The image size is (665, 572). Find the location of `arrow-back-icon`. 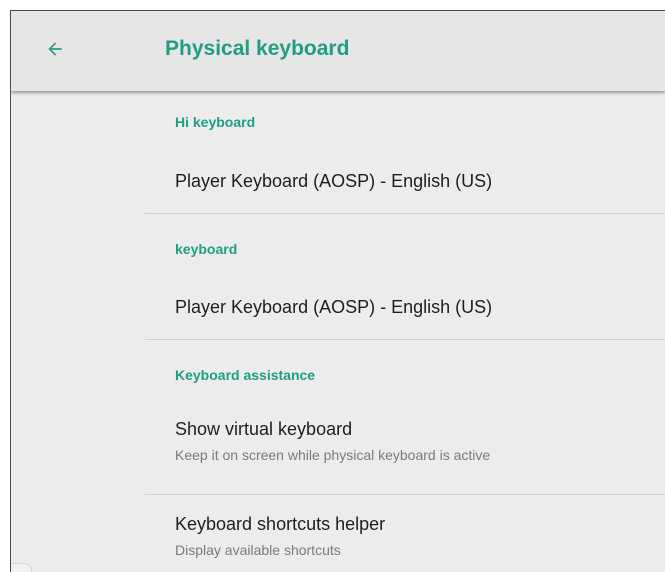

arrow-back-icon is located at coordinates (55, 51).